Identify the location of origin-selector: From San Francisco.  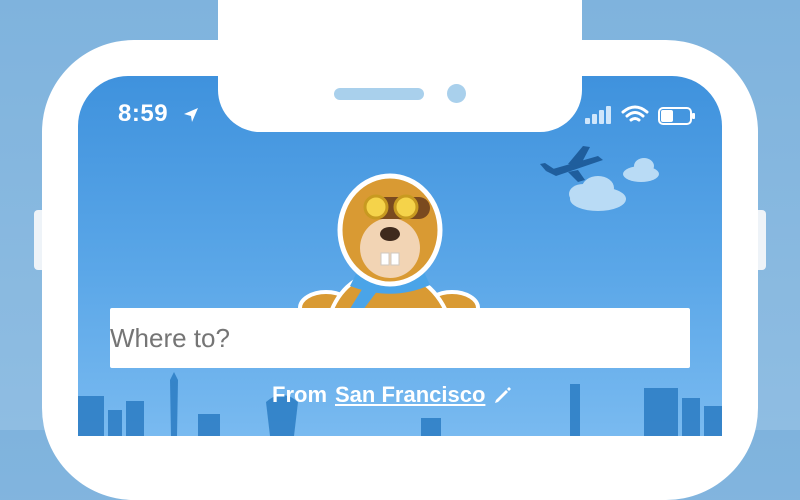
(392, 395).